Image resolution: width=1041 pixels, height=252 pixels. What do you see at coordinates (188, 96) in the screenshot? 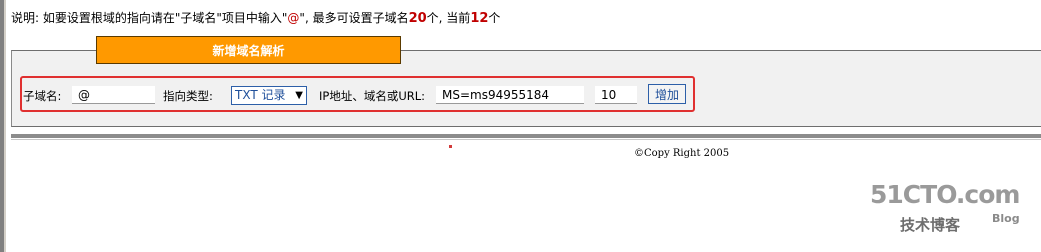
I see `record-type-label: 指向类型:` at bounding box center [188, 96].